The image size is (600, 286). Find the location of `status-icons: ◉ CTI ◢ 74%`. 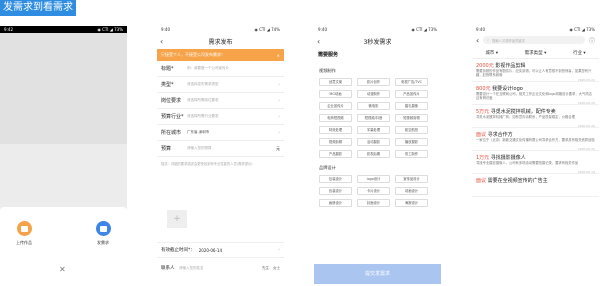

status-icons: ◉ CTI ◢ 74% is located at coordinates (267, 29).